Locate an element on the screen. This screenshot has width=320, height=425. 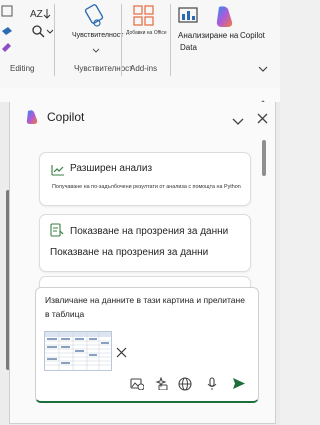
card-title: Показване на прозрения за данни is located at coordinates (149, 231).